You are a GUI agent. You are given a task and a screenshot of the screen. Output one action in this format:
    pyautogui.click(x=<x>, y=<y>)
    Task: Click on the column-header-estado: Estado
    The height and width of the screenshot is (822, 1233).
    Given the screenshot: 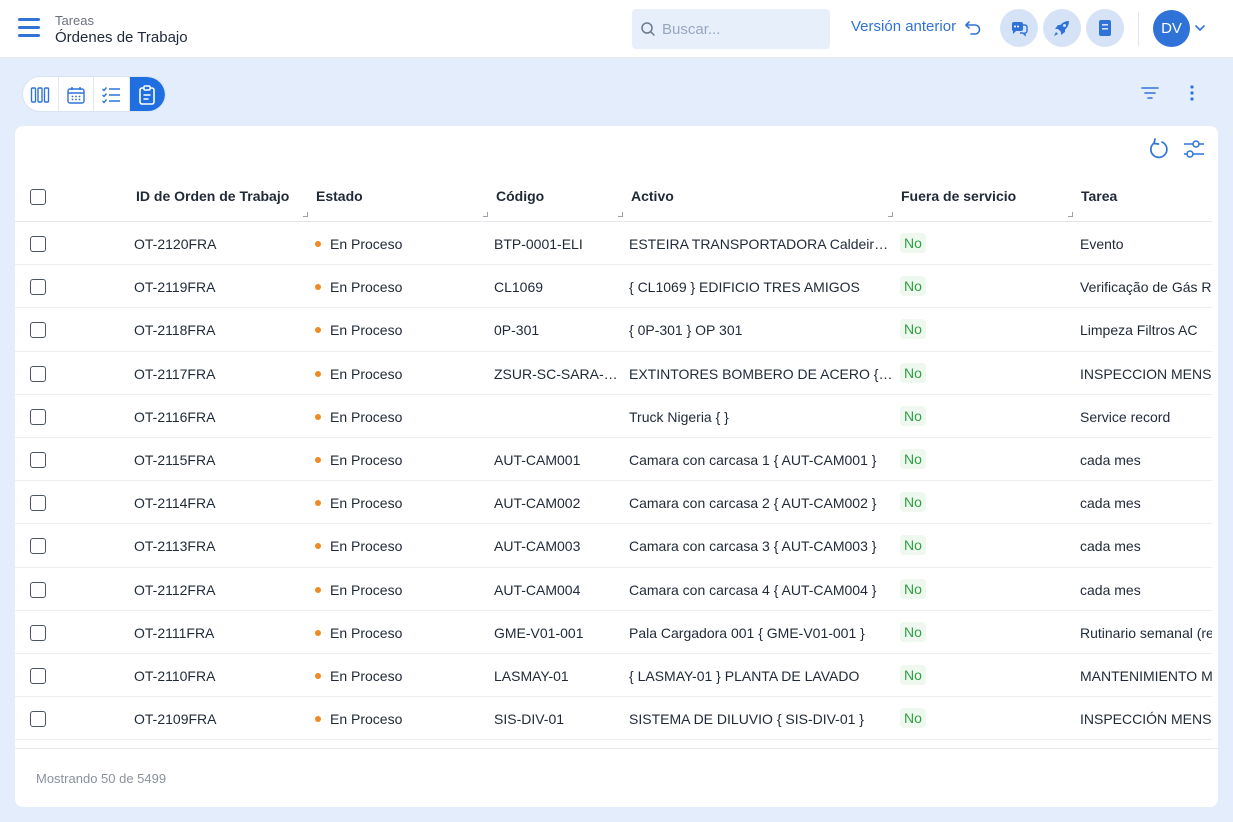 What is the action you would take?
    pyautogui.click(x=339, y=196)
    